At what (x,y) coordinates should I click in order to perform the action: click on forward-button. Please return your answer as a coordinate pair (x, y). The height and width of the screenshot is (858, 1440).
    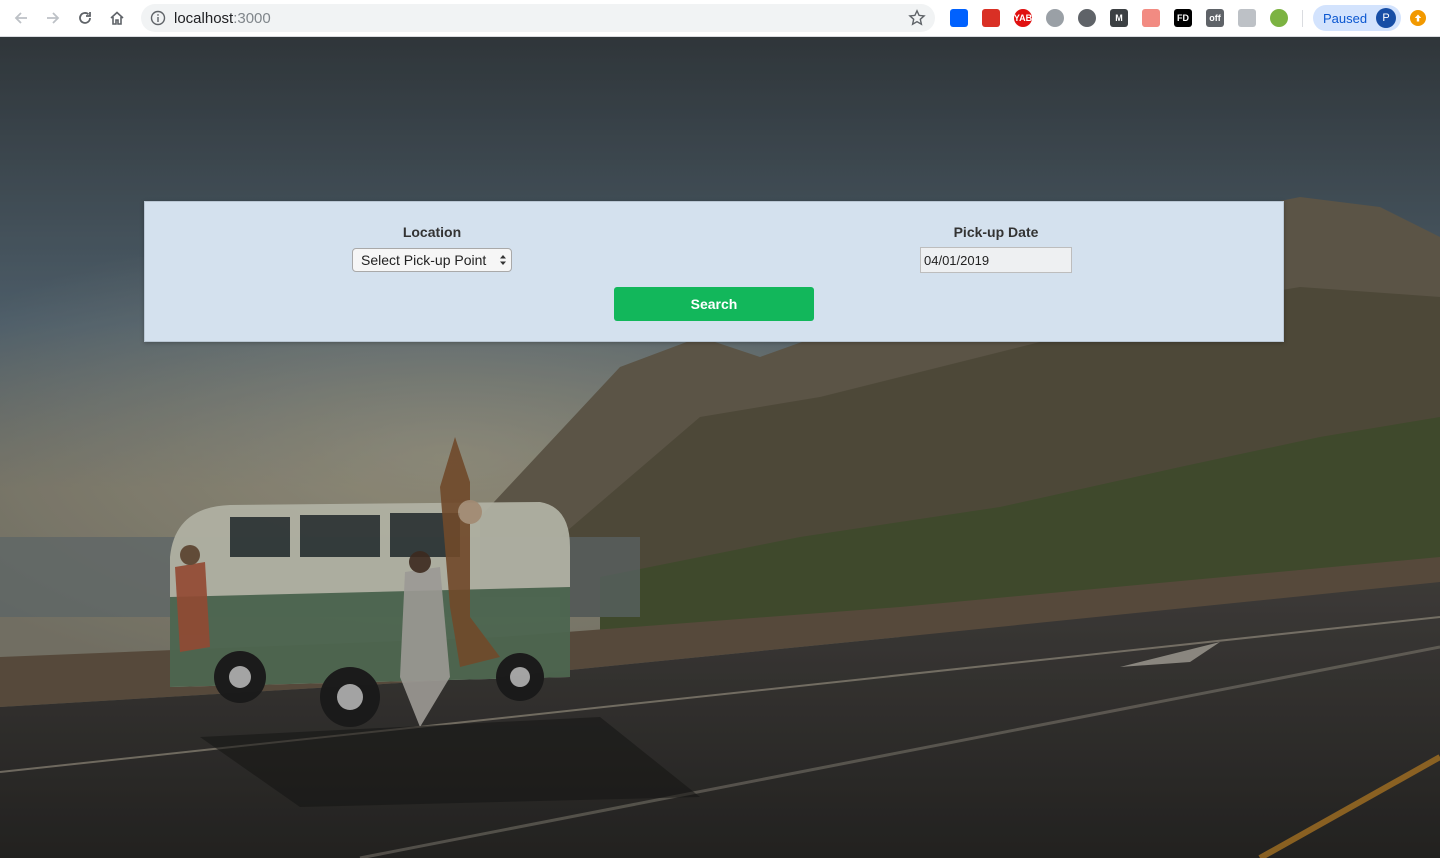
    Looking at the image, I should click on (53, 18).